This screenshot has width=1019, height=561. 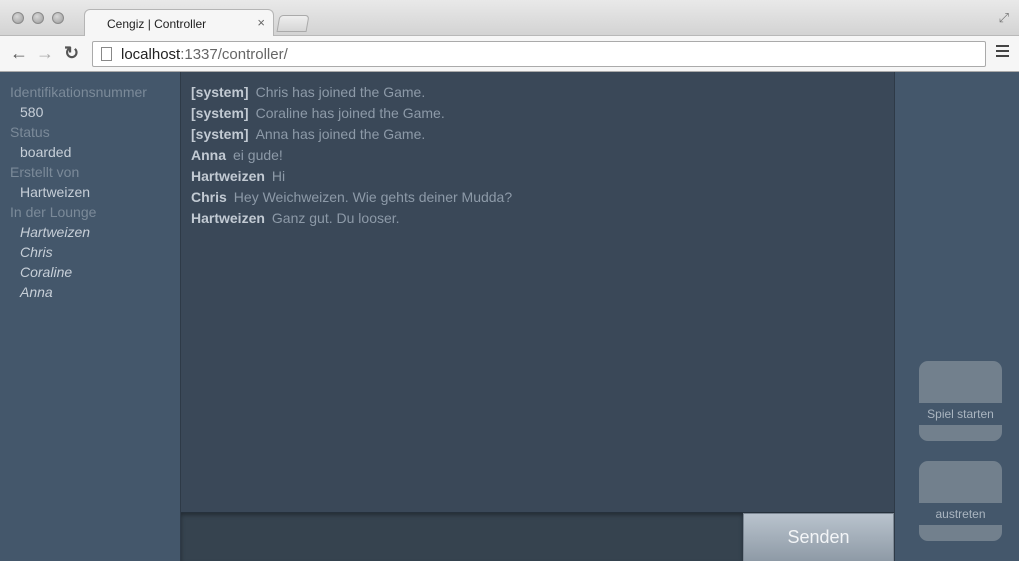 I want to click on url-text: localhost:1337/controller/, so click(x=204, y=54).